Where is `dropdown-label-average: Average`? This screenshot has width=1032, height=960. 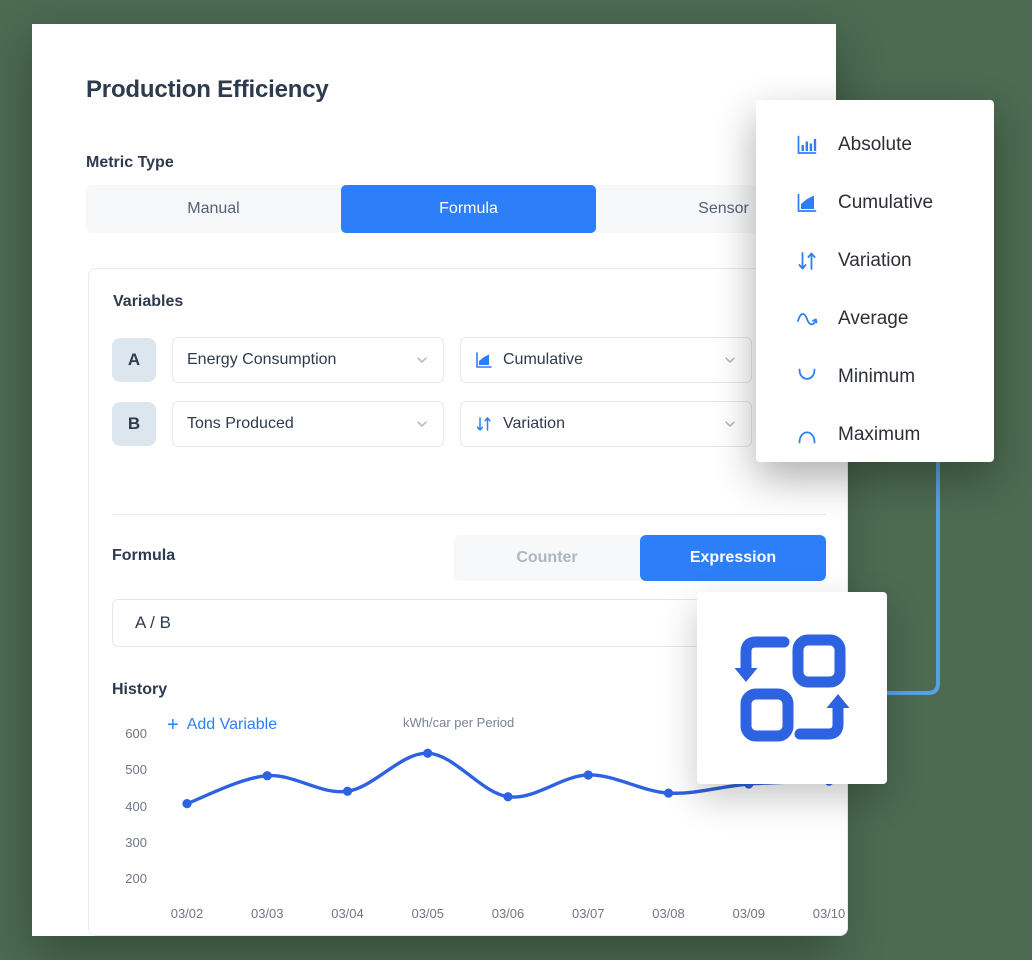
dropdown-label-average: Average is located at coordinates (873, 318).